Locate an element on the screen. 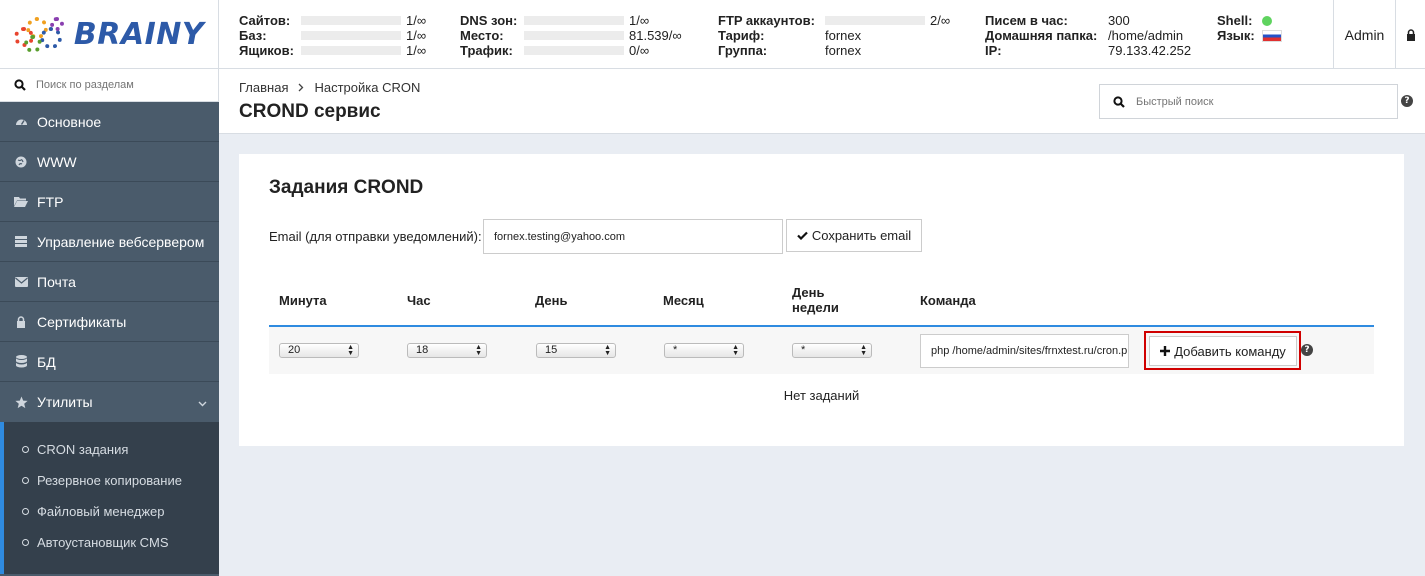 The image size is (1425, 576). stat-label: Группа: is located at coordinates (743, 50).